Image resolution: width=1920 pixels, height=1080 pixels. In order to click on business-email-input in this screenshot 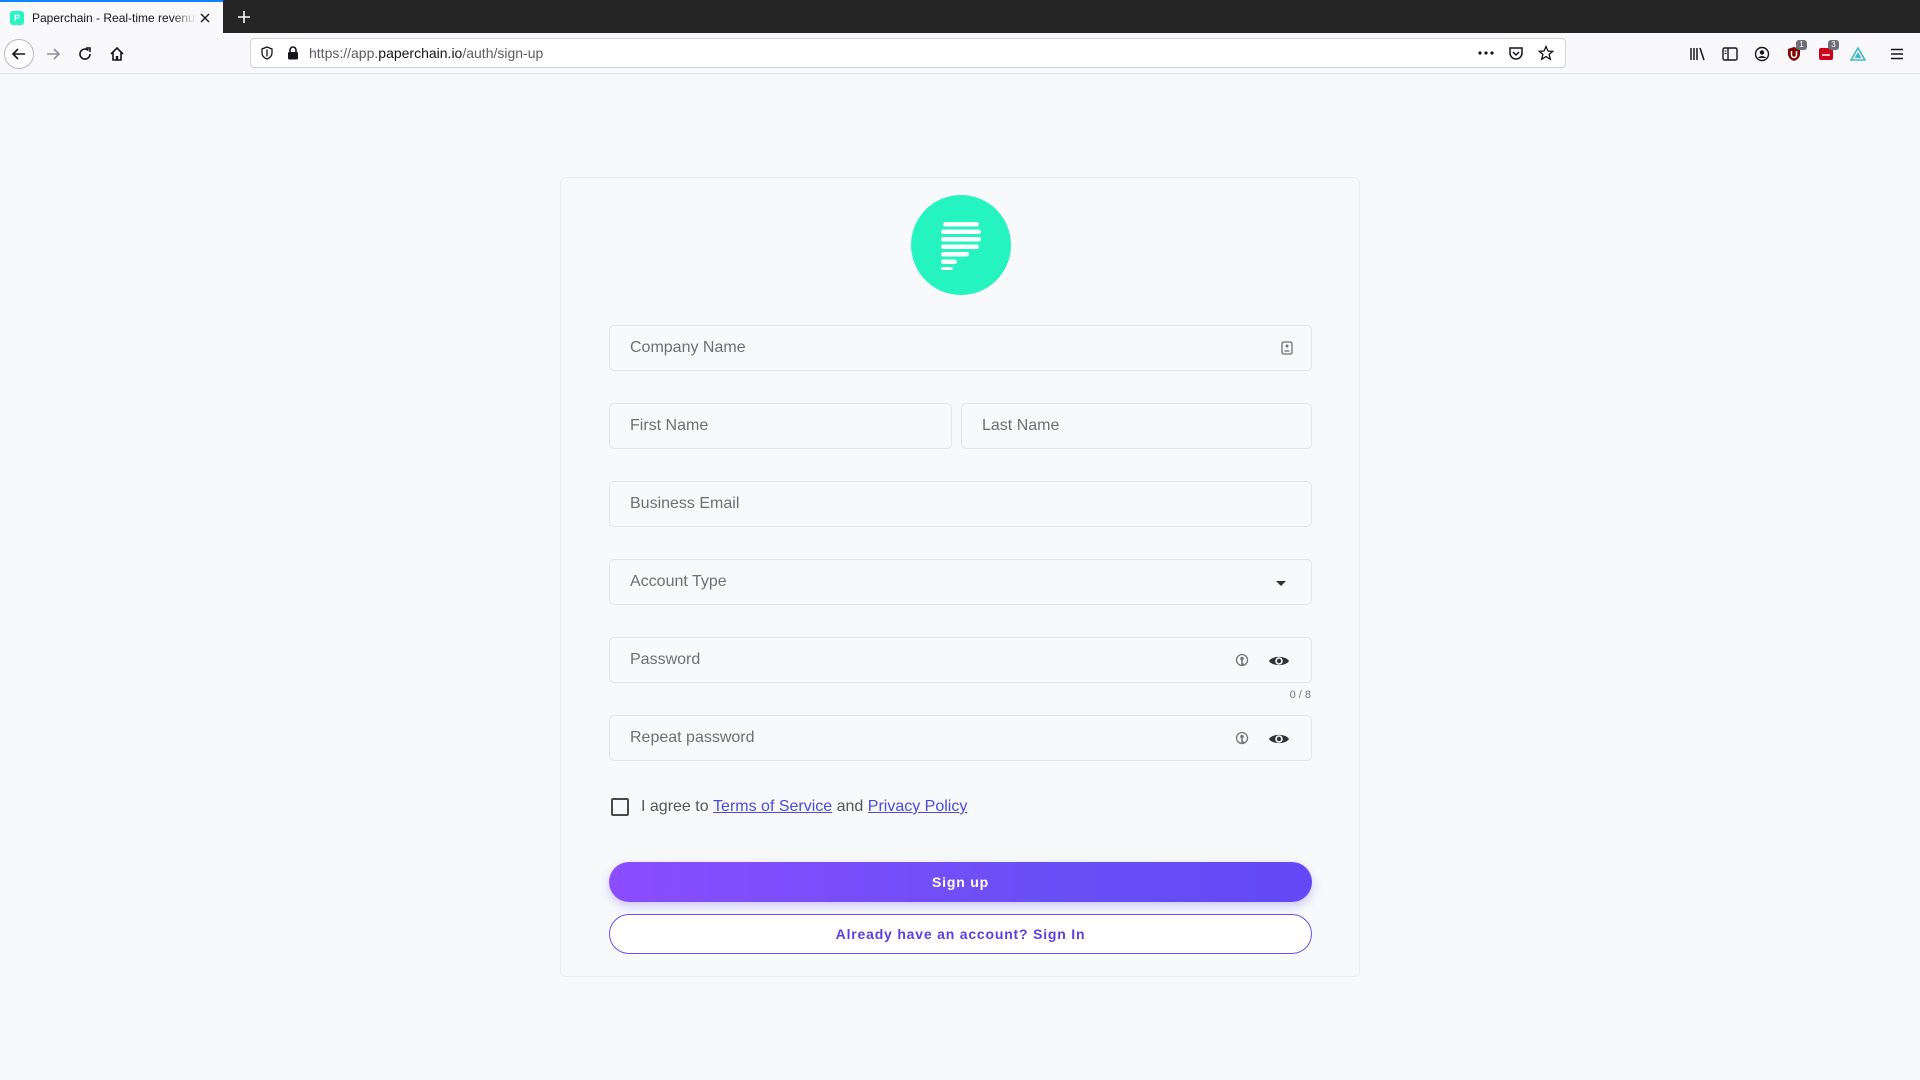, I will do `click(960, 504)`.